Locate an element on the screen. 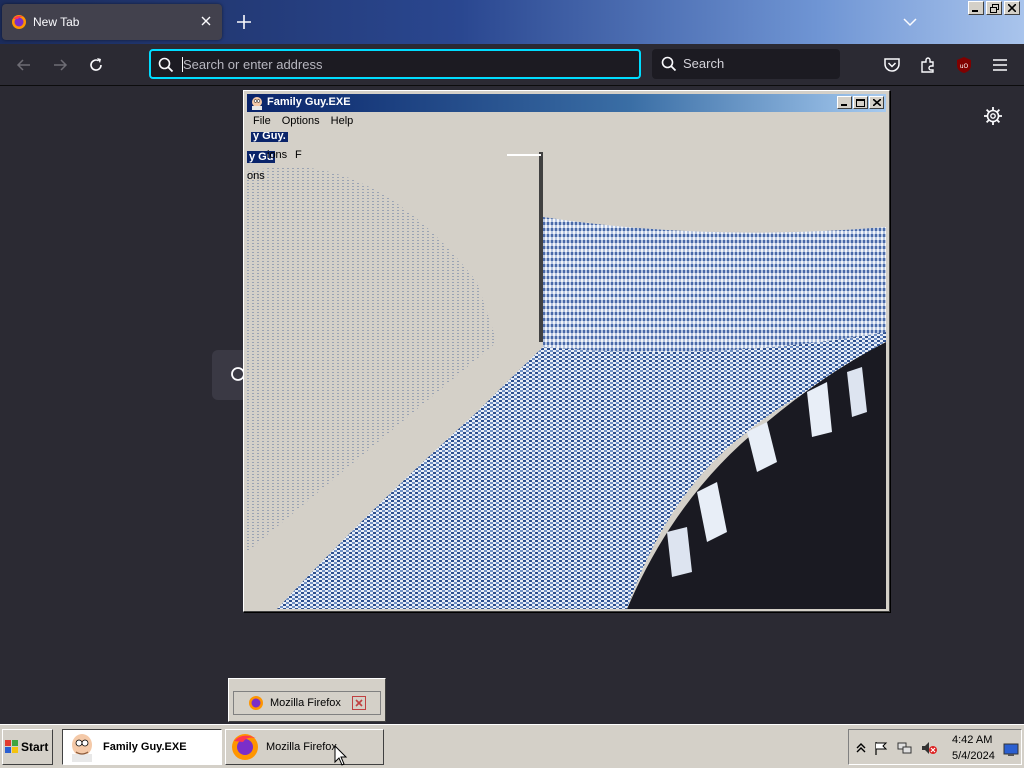 The width and height of the screenshot is (1024, 768). ghost-text-6: ons is located at coordinates (256, 176).